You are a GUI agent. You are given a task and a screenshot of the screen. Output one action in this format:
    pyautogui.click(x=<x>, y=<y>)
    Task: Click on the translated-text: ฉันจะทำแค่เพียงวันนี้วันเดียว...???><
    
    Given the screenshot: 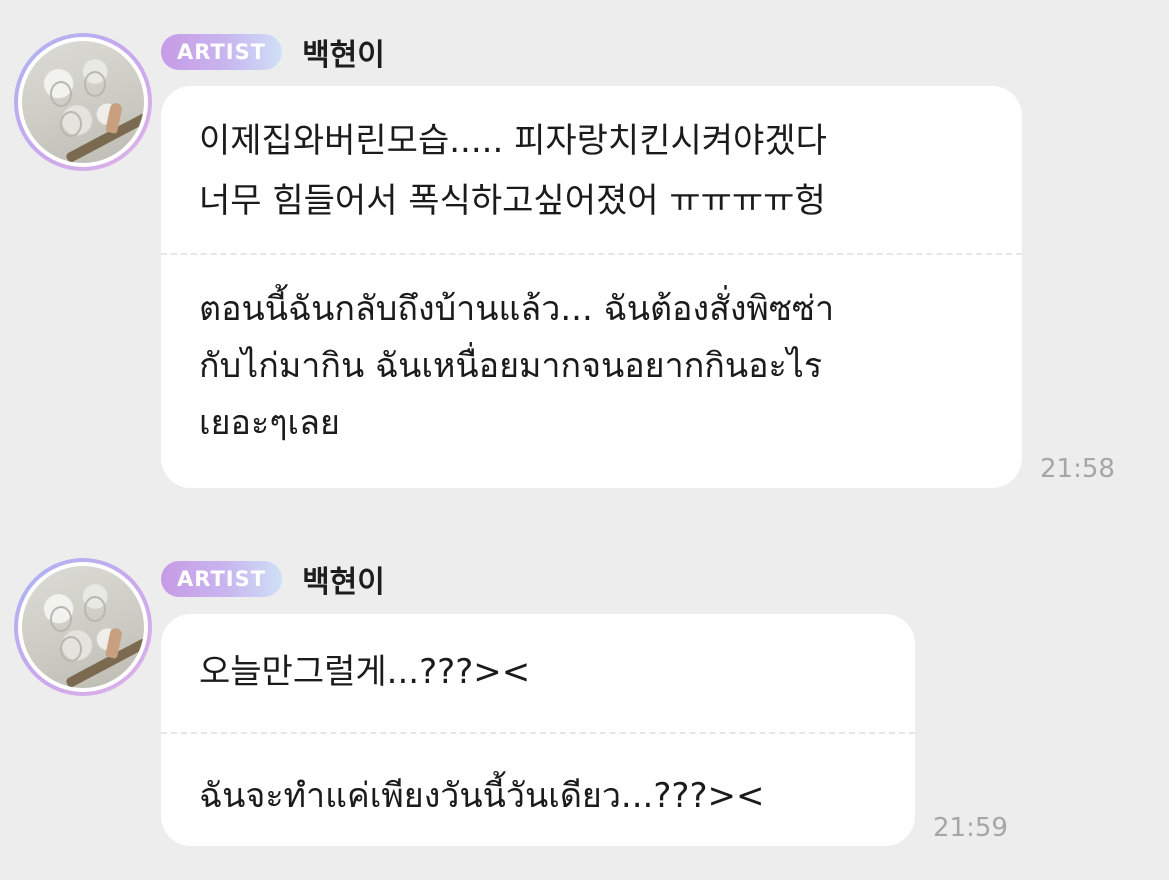 What is the action you would take?
    pyautogui.click(x=538, y=777)
    